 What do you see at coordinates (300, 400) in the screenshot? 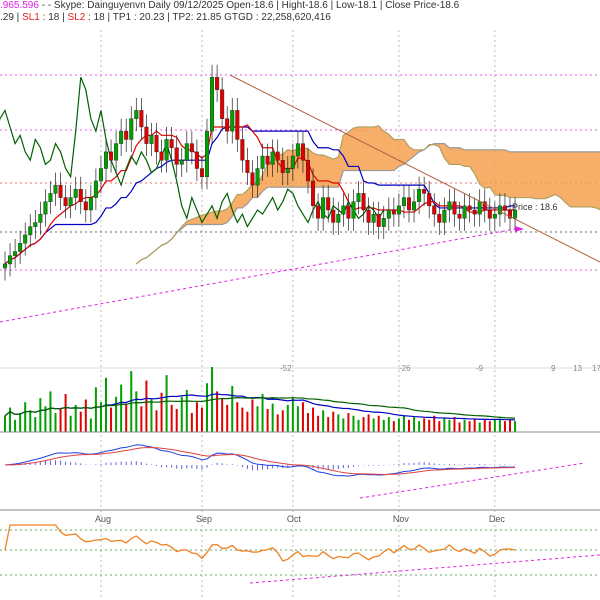
I see `volume-panel` at bounding box center [300, 400].